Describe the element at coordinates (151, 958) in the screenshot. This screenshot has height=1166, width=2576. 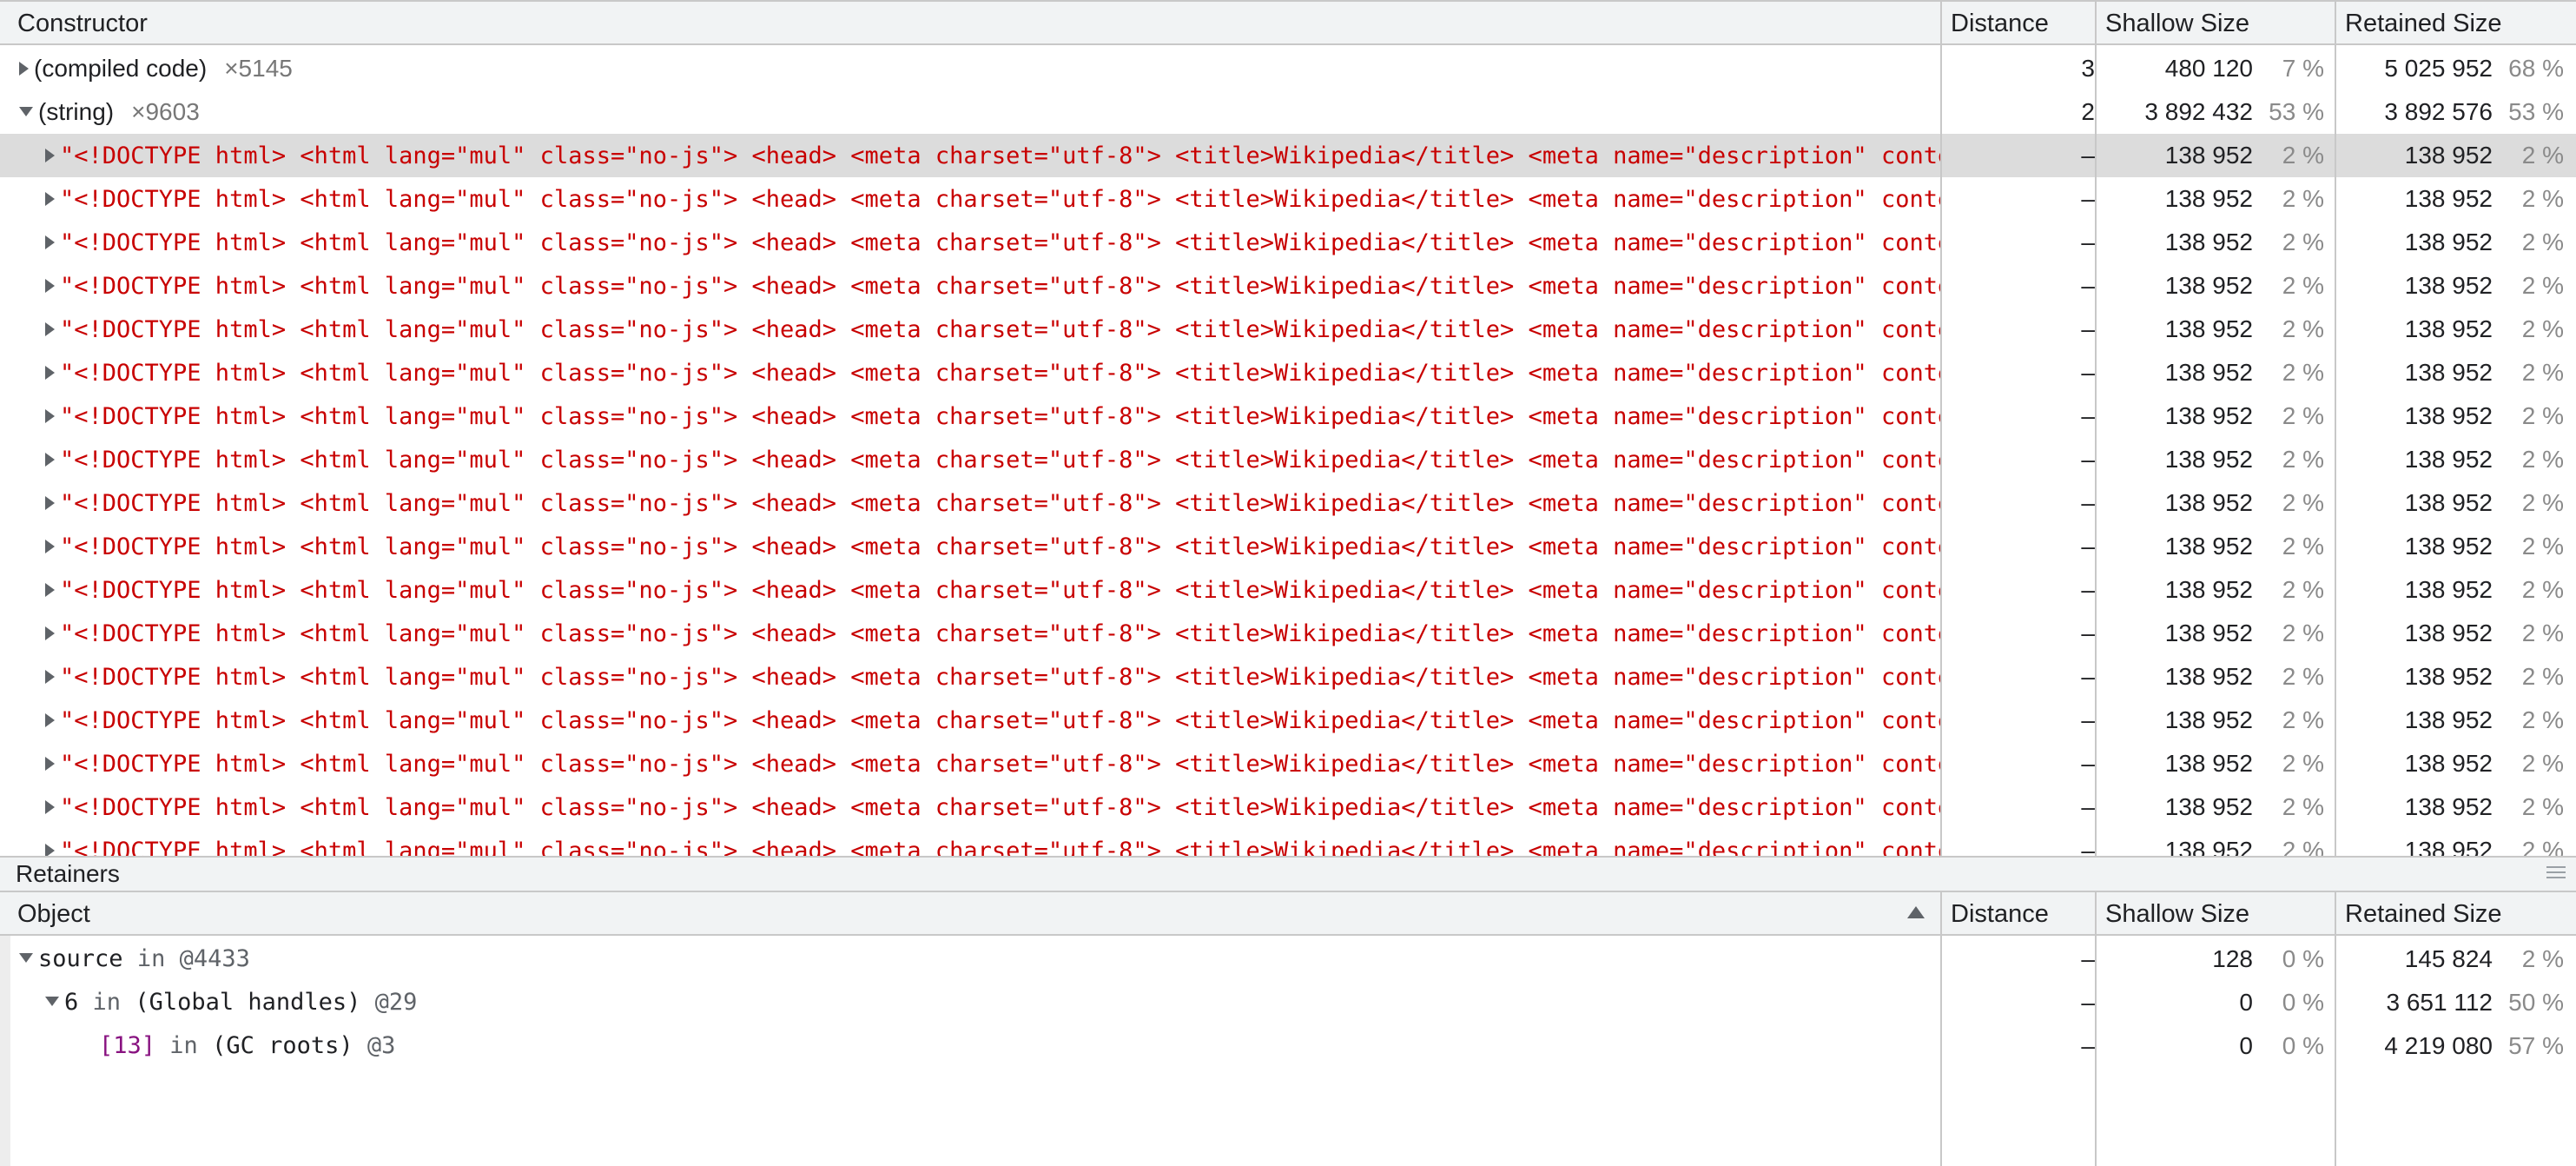
I see `retainer-in-keyword: in` at that location.